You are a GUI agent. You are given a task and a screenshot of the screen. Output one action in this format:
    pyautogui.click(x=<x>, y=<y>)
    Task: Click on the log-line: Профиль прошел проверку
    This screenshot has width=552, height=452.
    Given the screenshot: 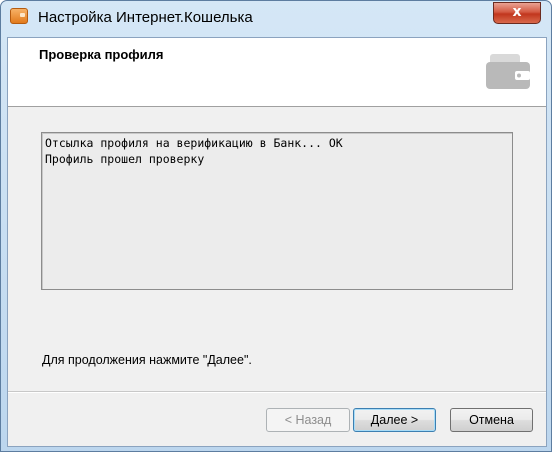 What is the action you would take?
    pyautogui.click(x=125, y=159)
    